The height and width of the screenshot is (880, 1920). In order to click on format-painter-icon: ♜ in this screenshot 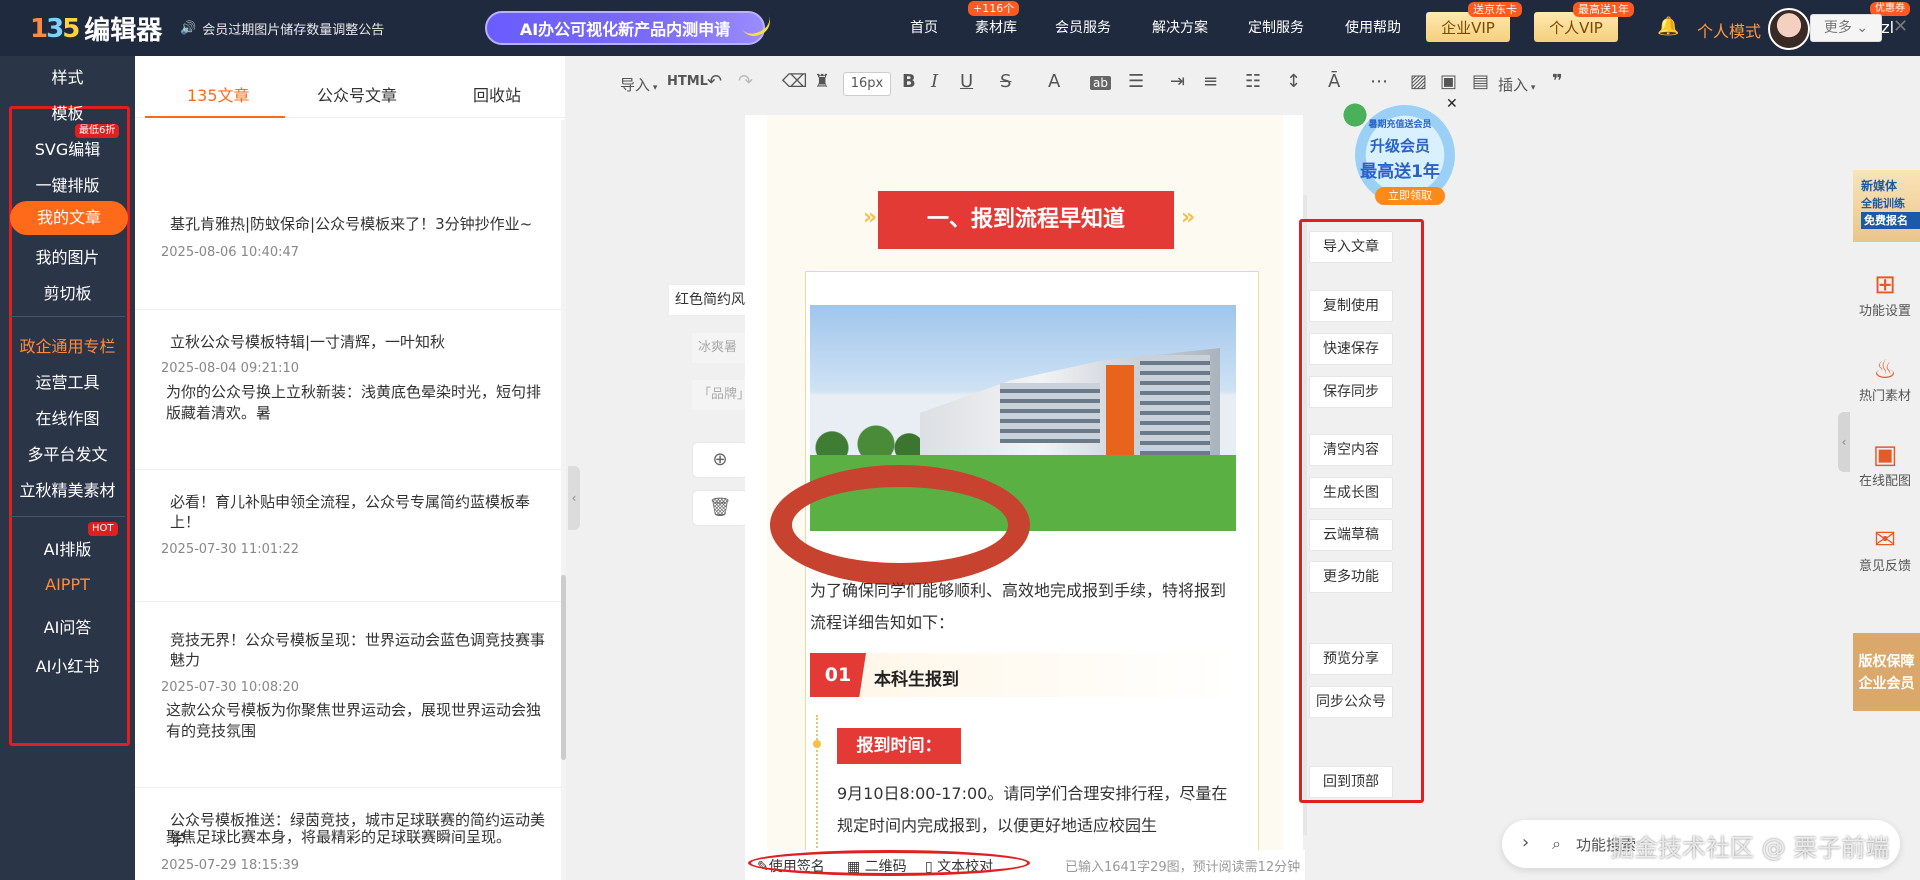, I will do `click(822, 81)`.